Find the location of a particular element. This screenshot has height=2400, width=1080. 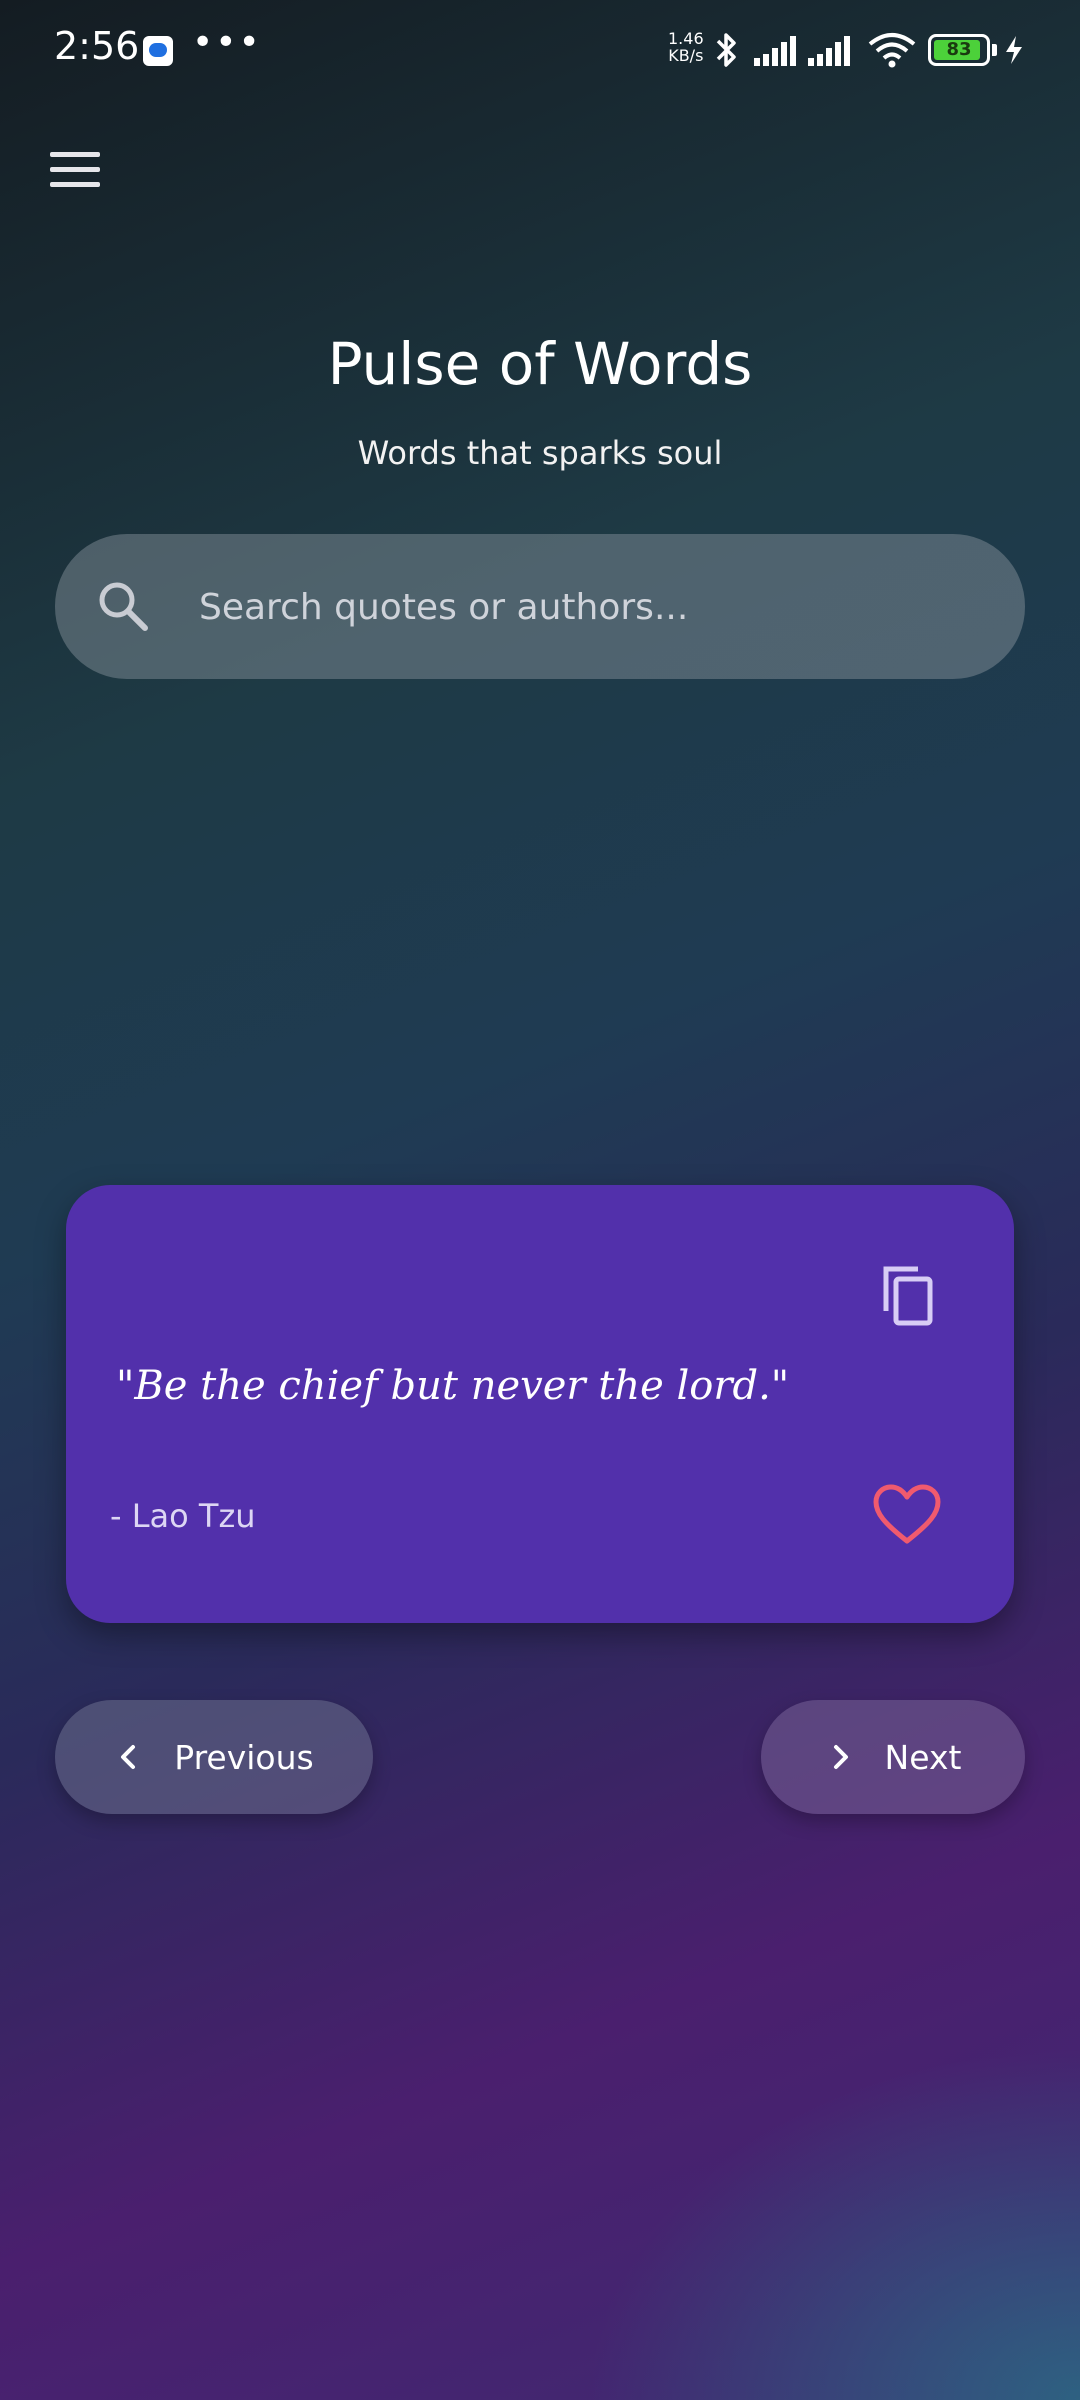

copy-icon is located at coordinates (907, 1296).